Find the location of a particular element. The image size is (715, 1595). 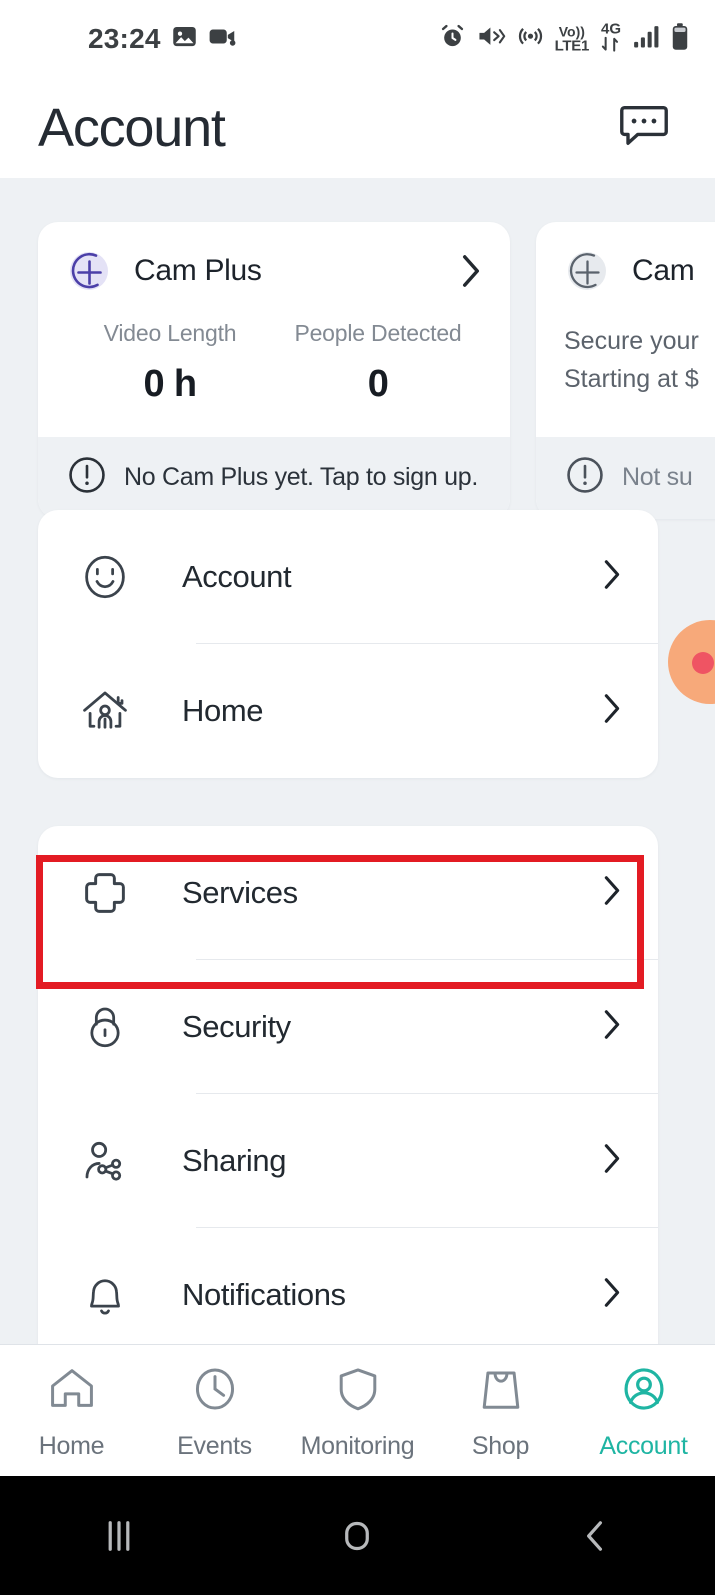

promo-card-footer-text: Not su is located at coordinates (657, 476).